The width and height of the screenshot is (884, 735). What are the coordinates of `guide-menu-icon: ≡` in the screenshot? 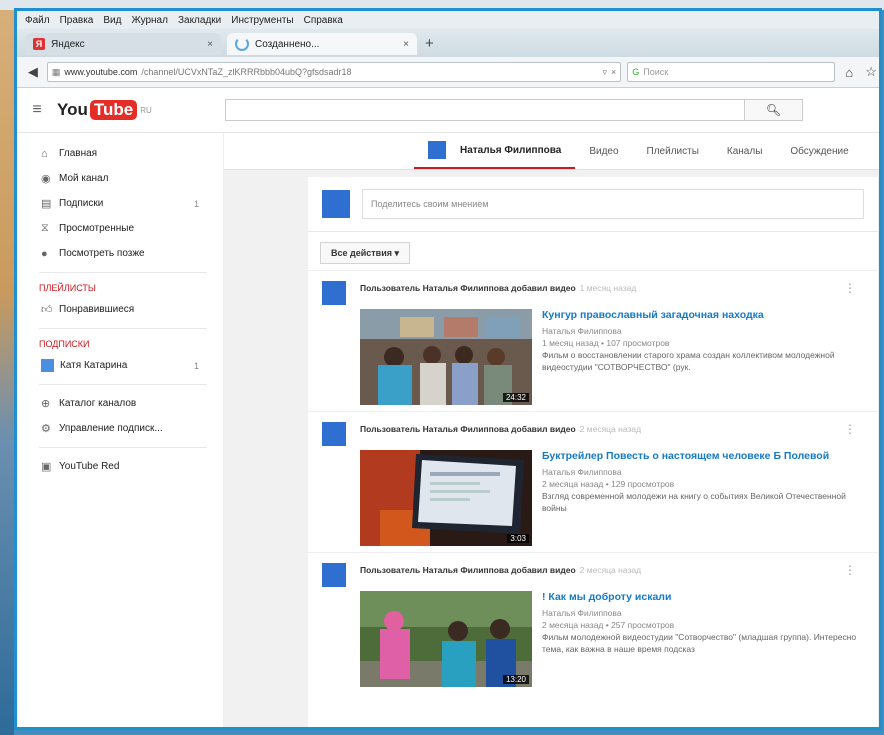 It's located at (37, 110).